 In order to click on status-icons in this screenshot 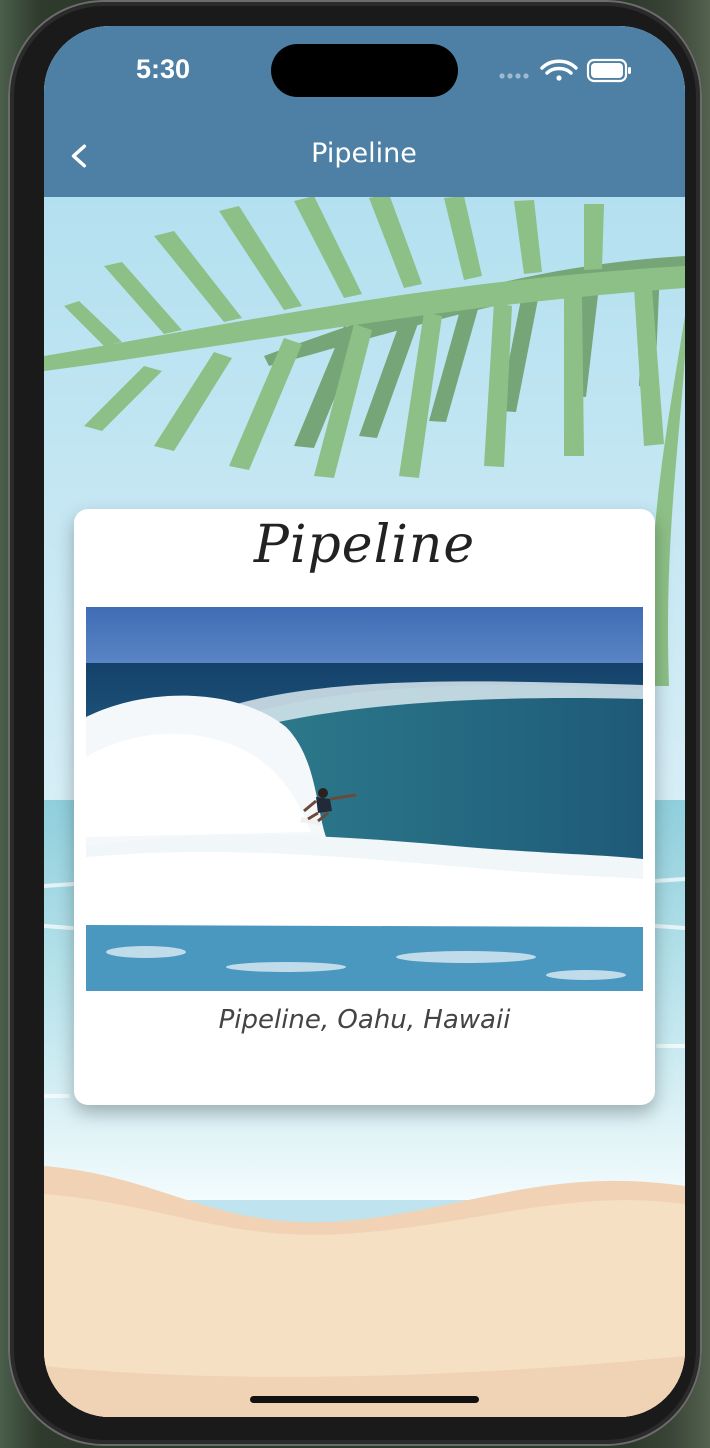, I will do `click(565, 70)`.